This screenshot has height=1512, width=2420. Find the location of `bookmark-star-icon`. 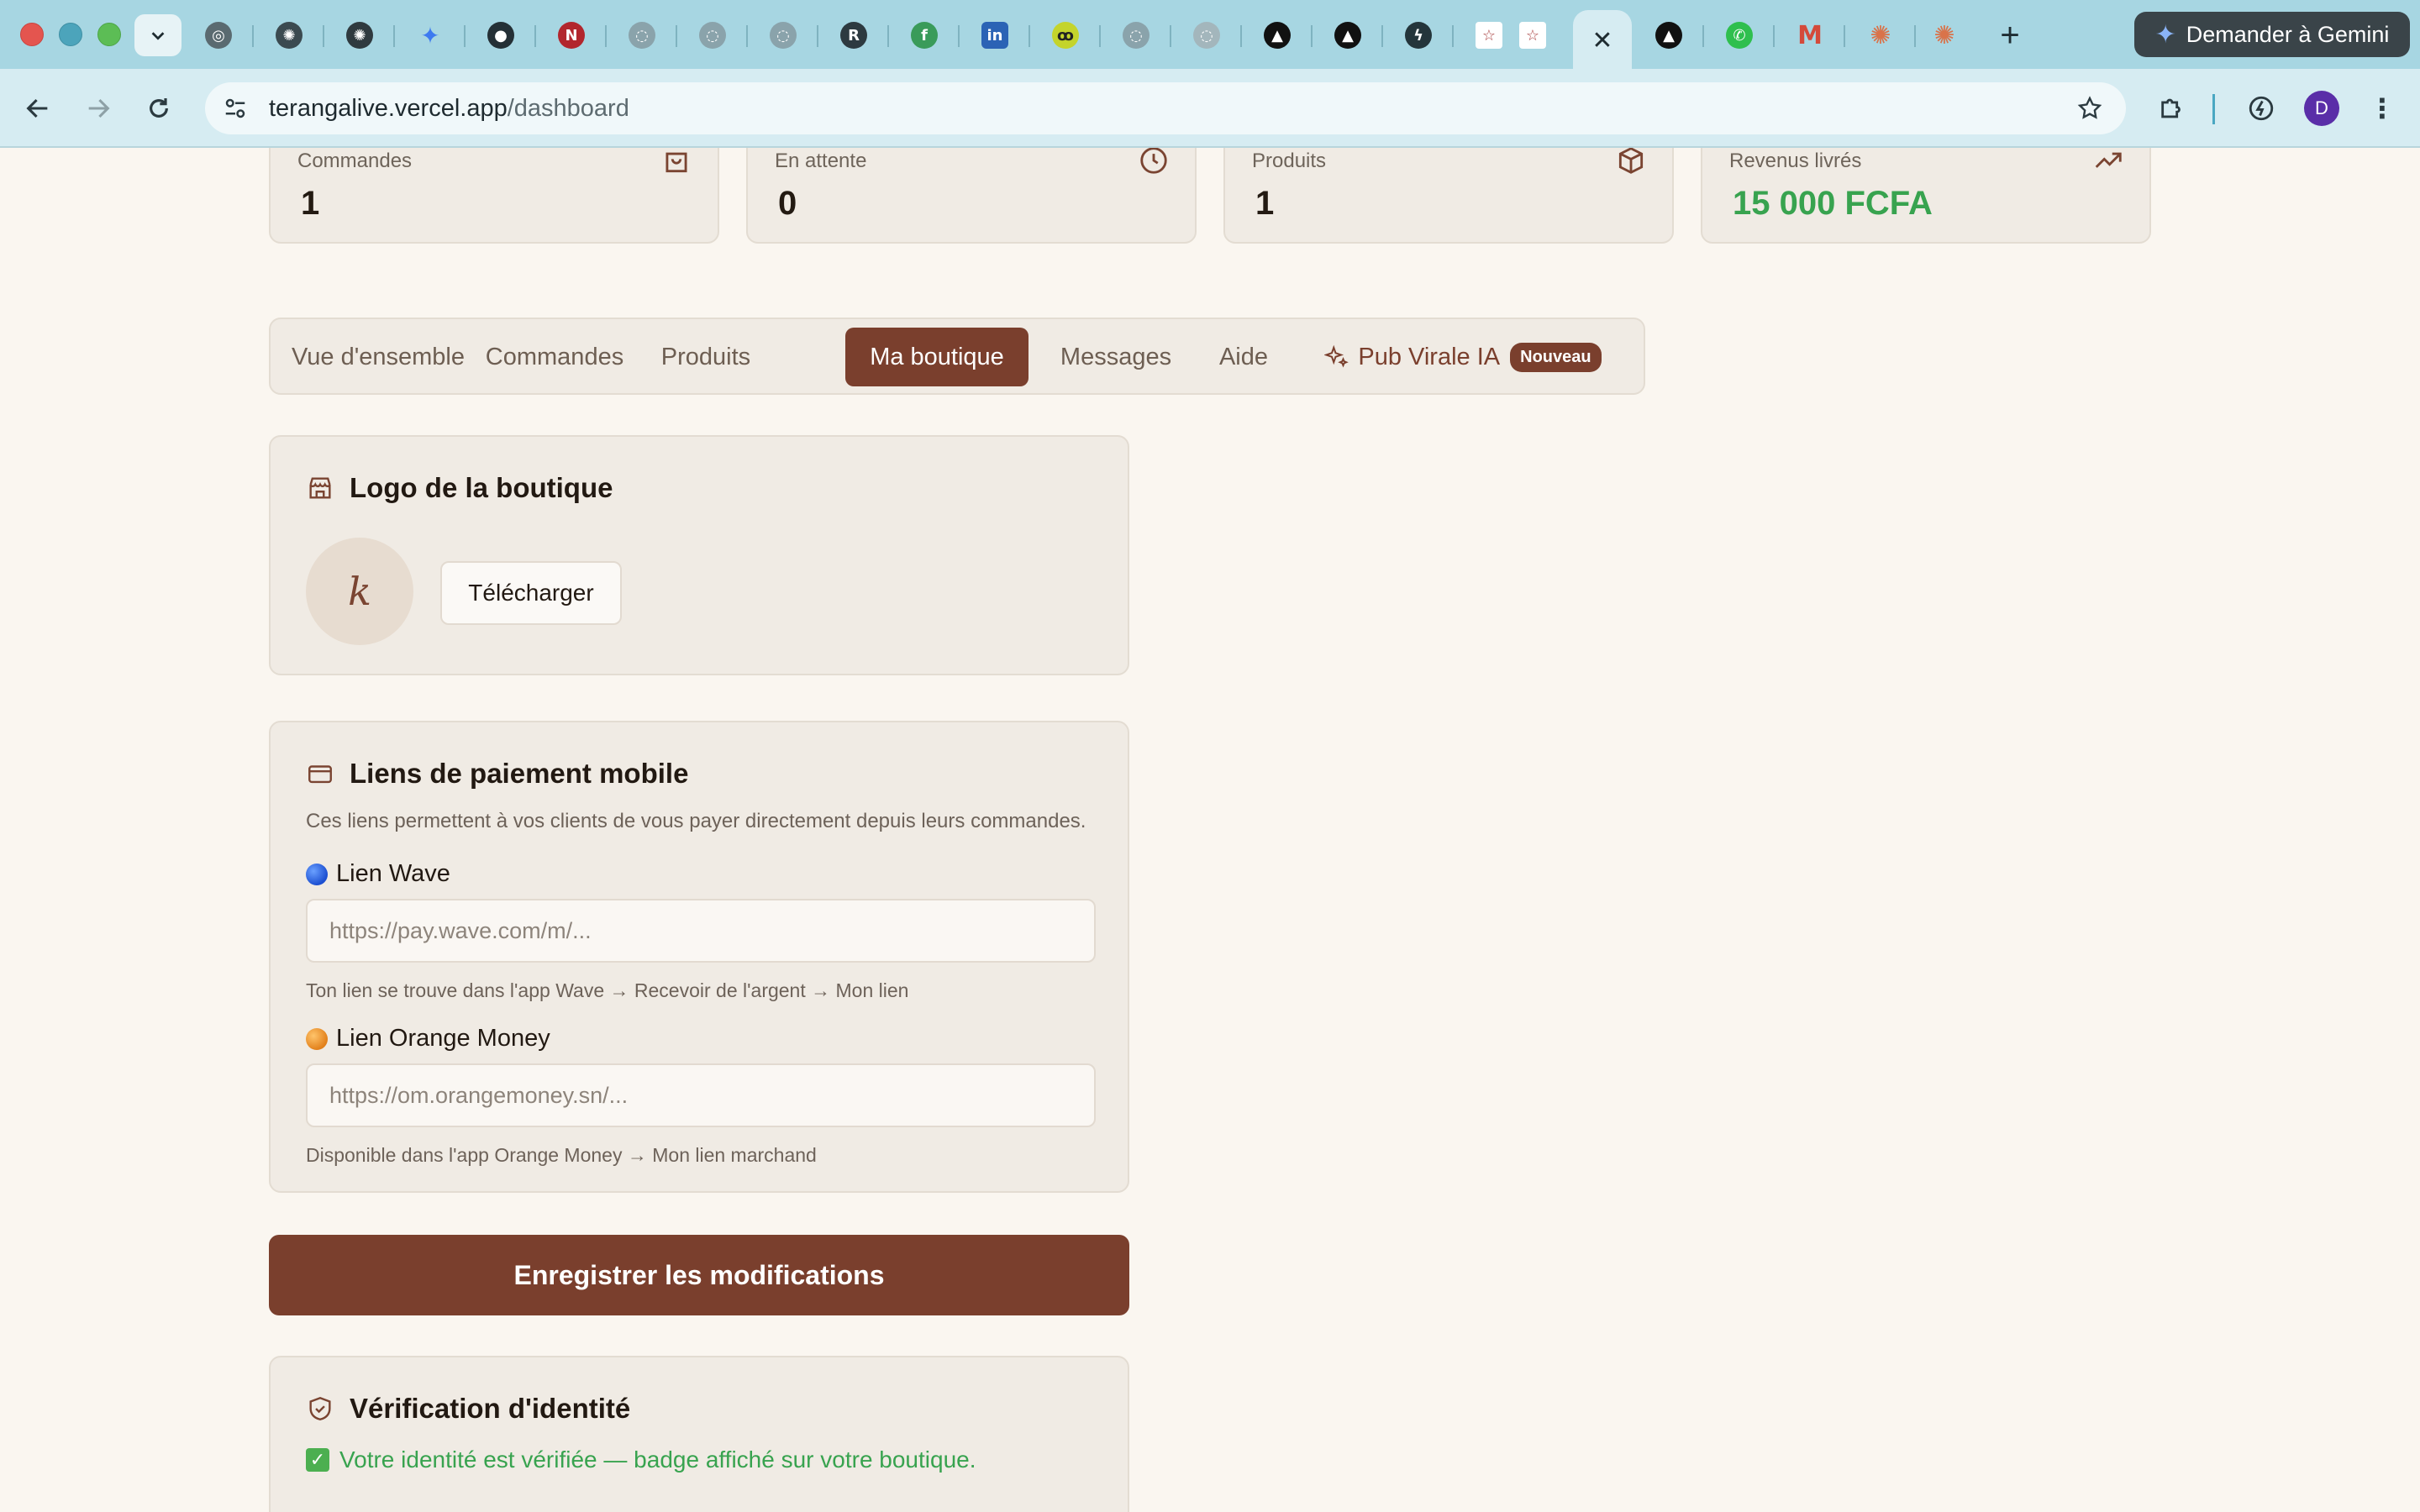

bookmark-star-icon is located at coordinates (2090, 108).